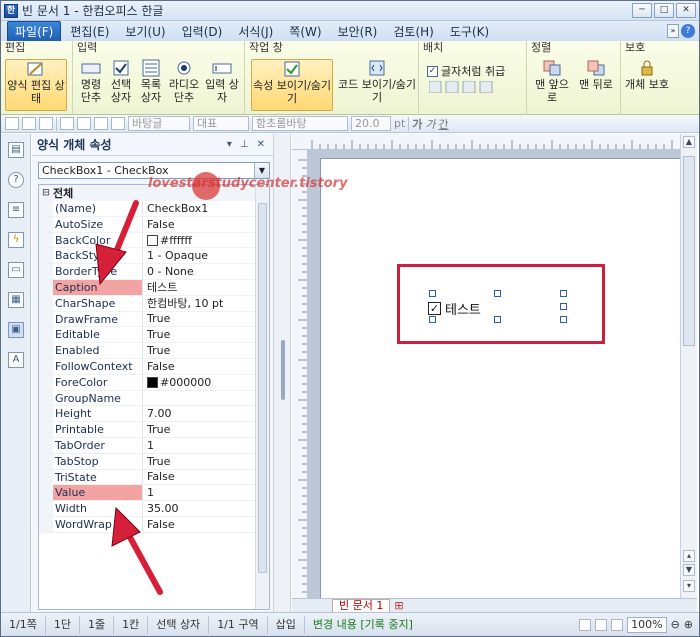 The image size is (700, 637). Describe the element at coordinates (206, 240) in the screenshot. I see `property-value: #ffffff` at that location.